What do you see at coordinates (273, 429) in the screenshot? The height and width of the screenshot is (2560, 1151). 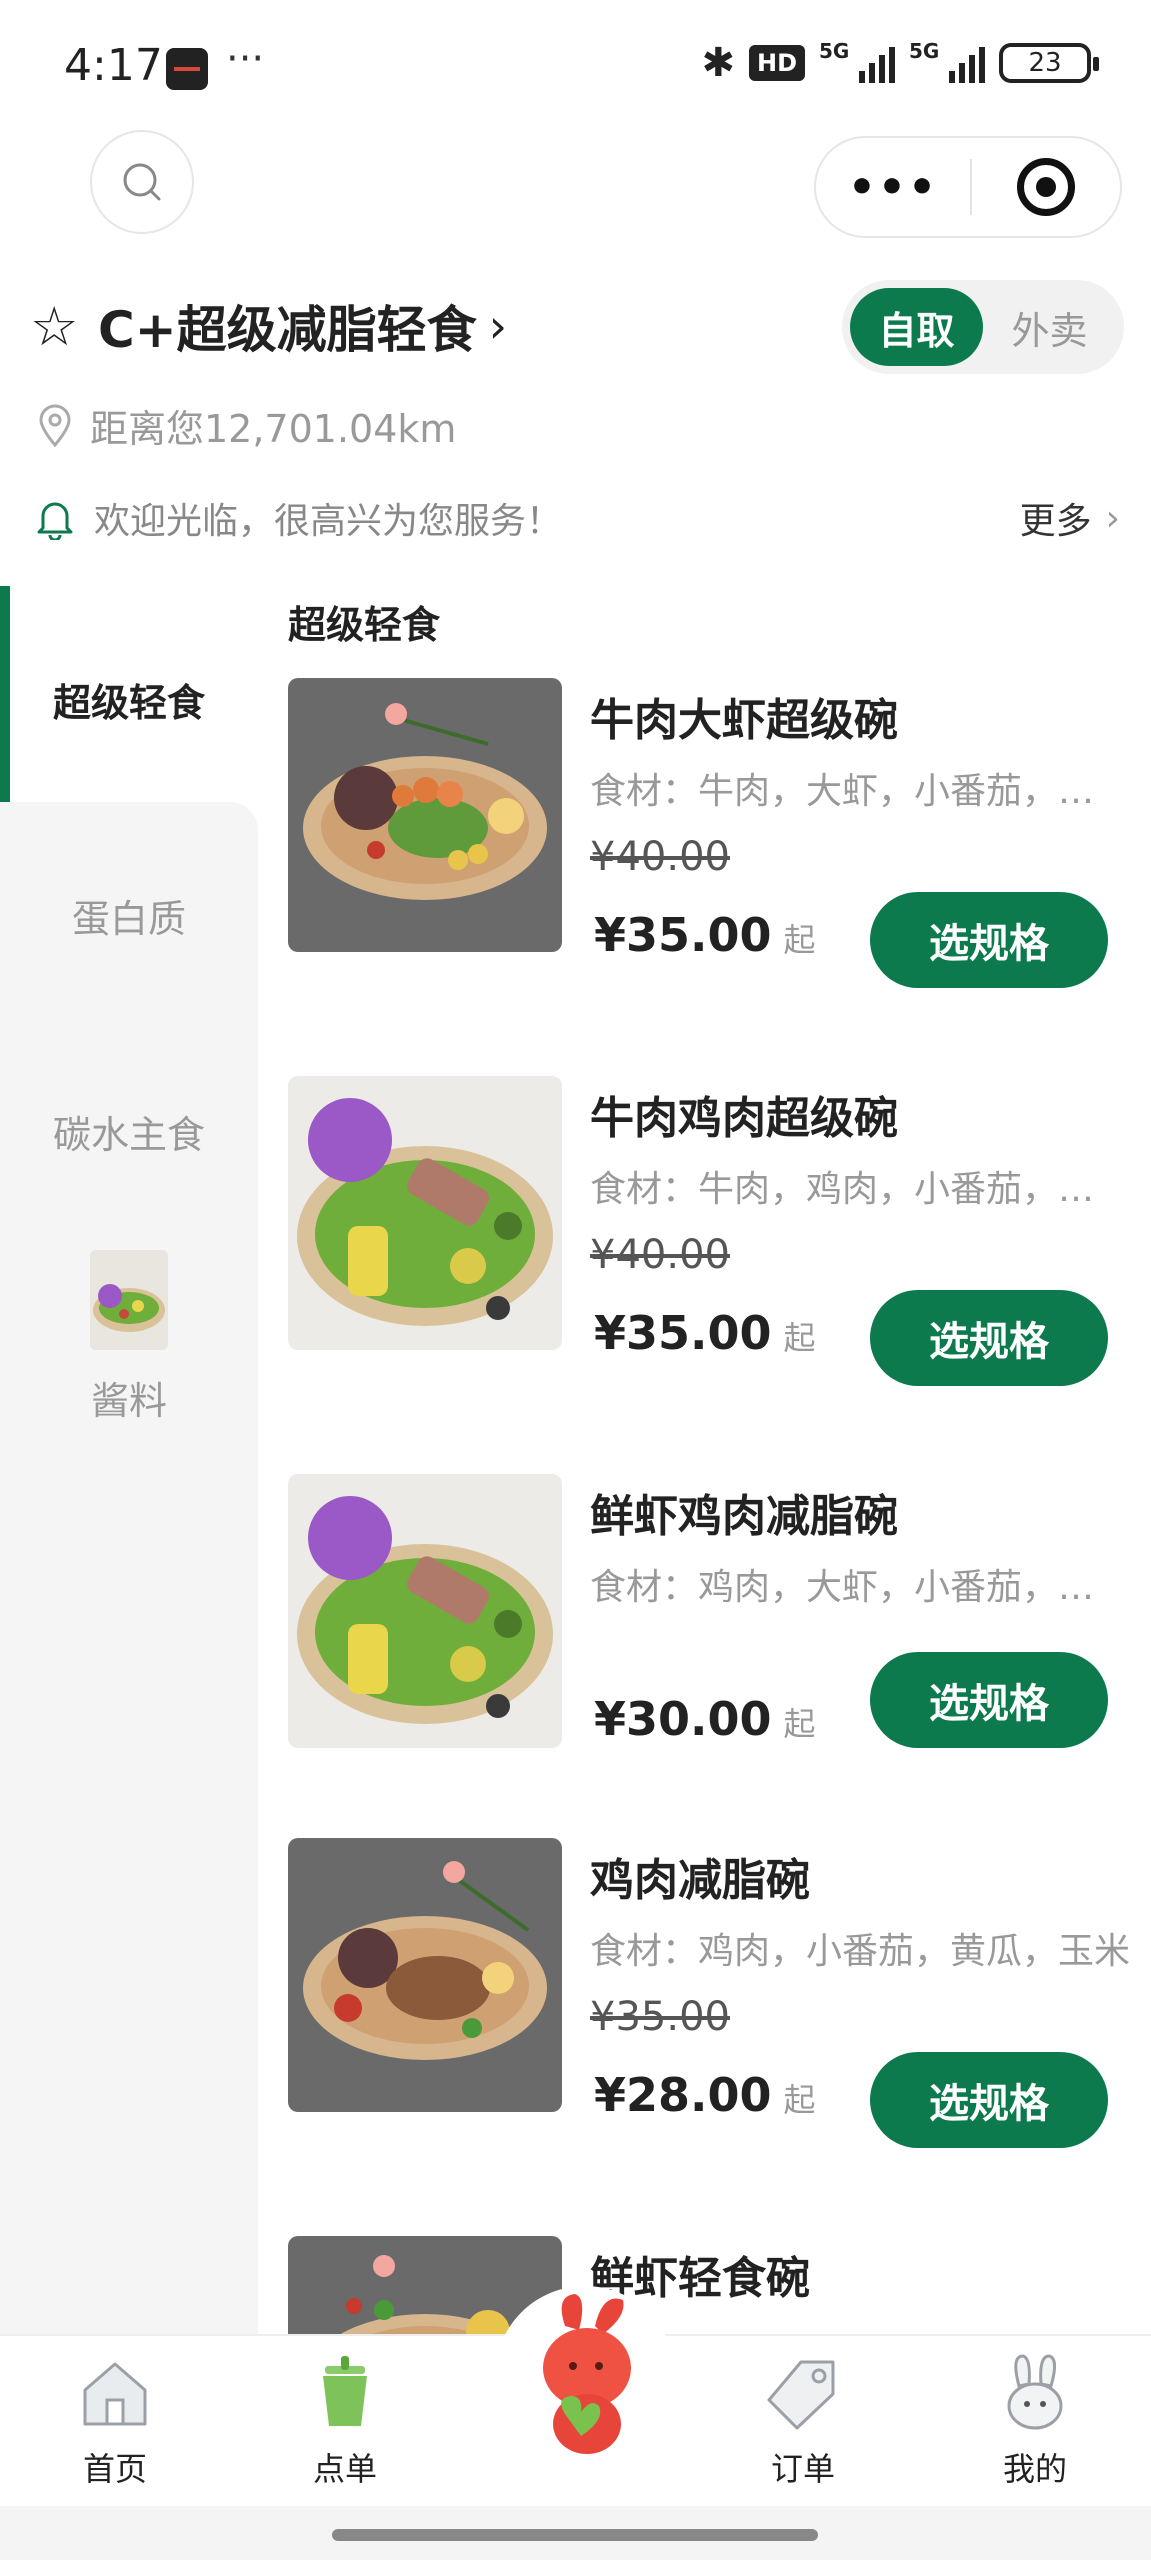 I see `distance-text: 距离您12,701.04km` at bounding box center [273, 429].